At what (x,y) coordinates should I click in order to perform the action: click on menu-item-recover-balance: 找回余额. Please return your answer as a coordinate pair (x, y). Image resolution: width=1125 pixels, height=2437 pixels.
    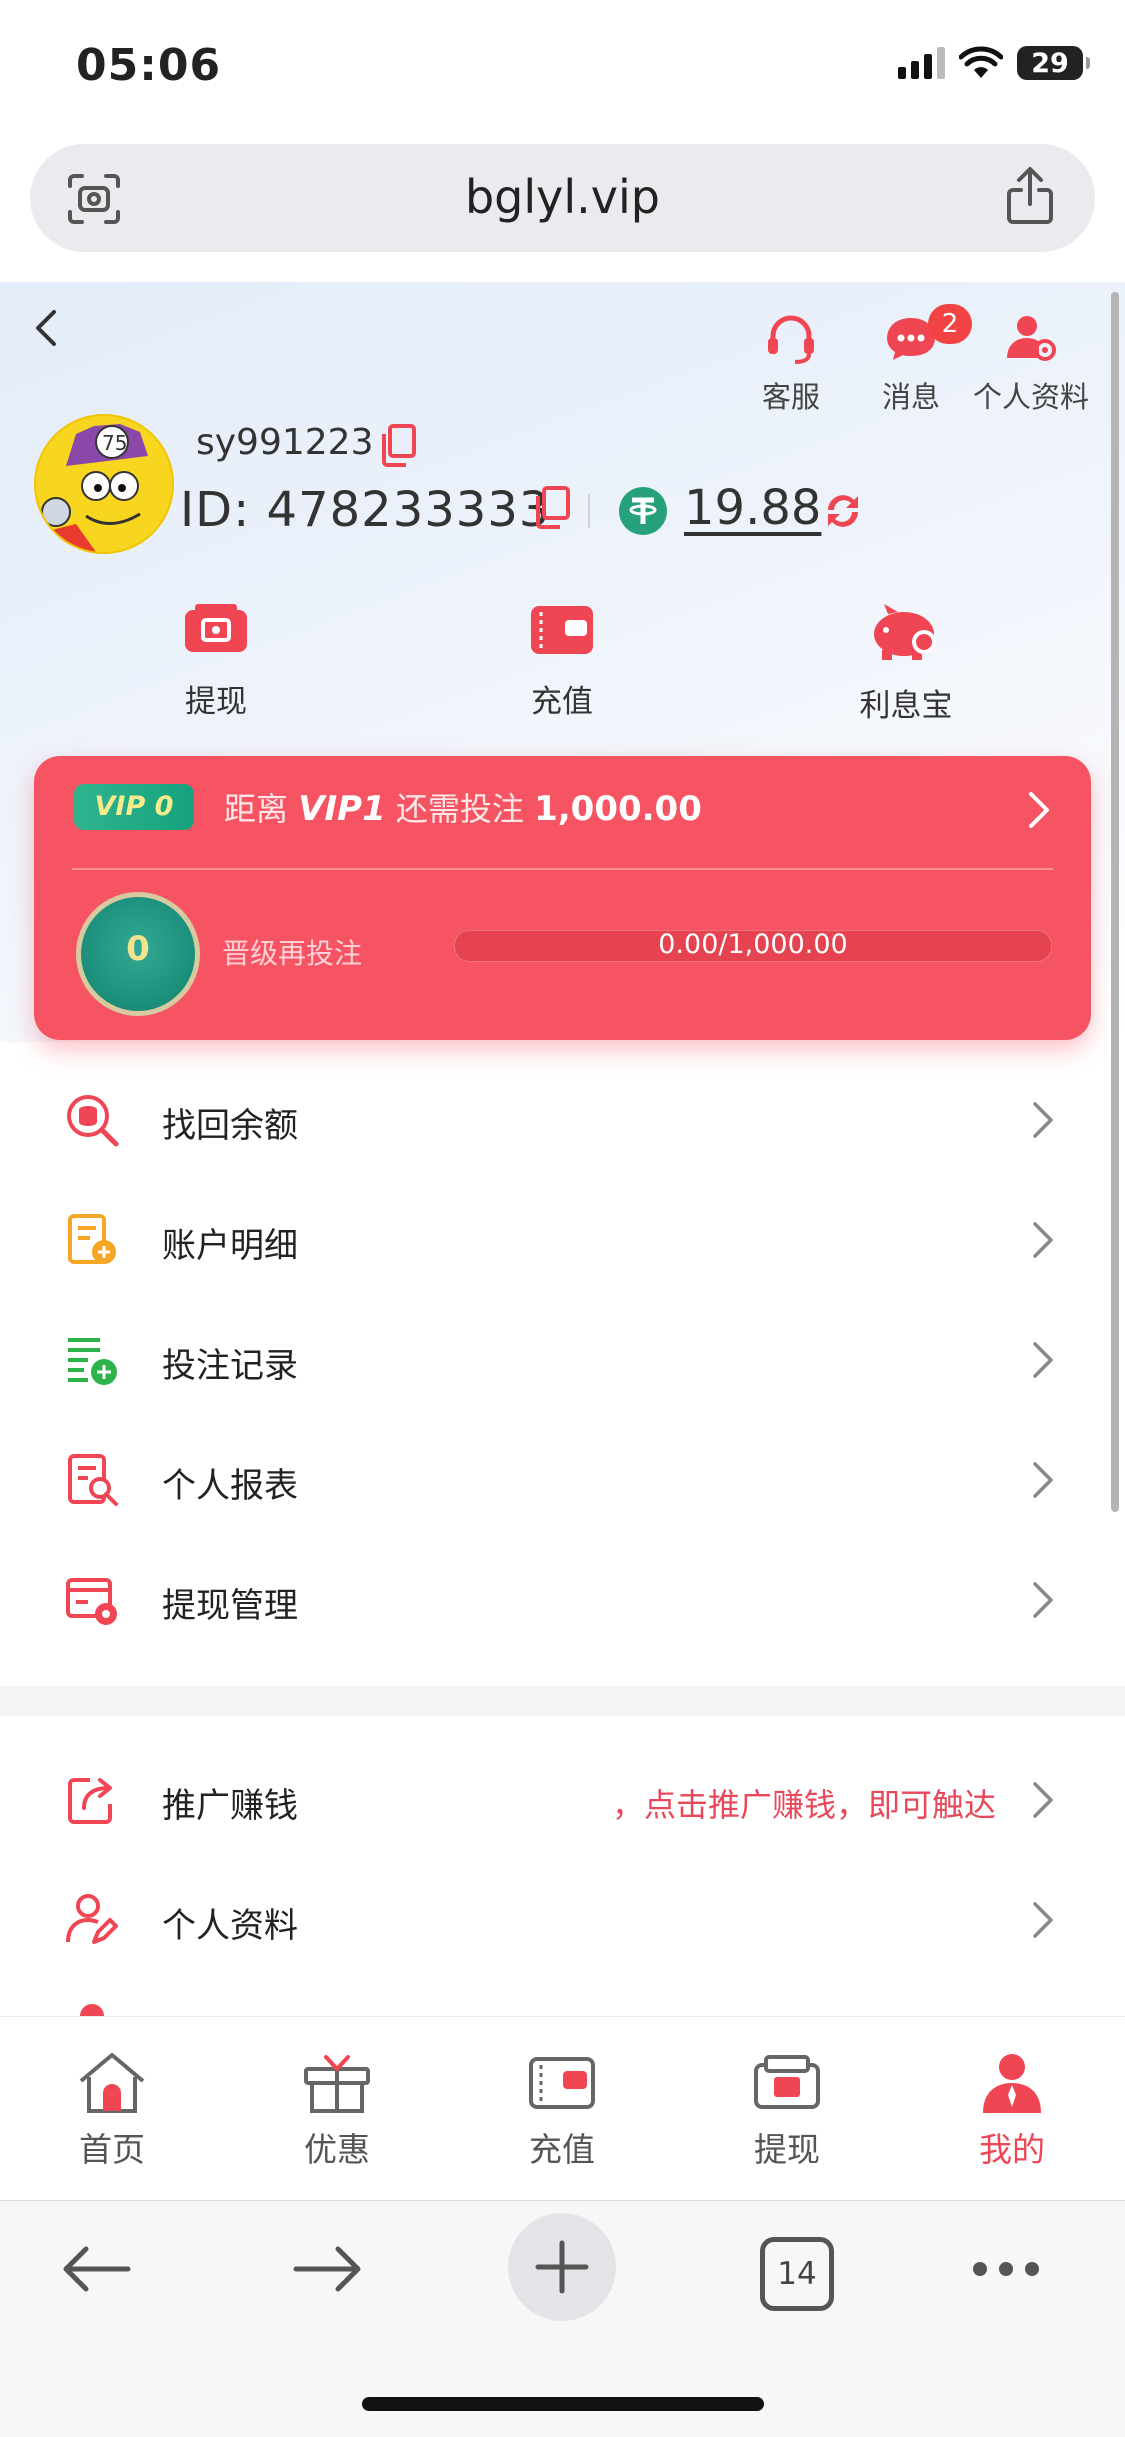
    Looking at the image, I should click on (562, 1120).